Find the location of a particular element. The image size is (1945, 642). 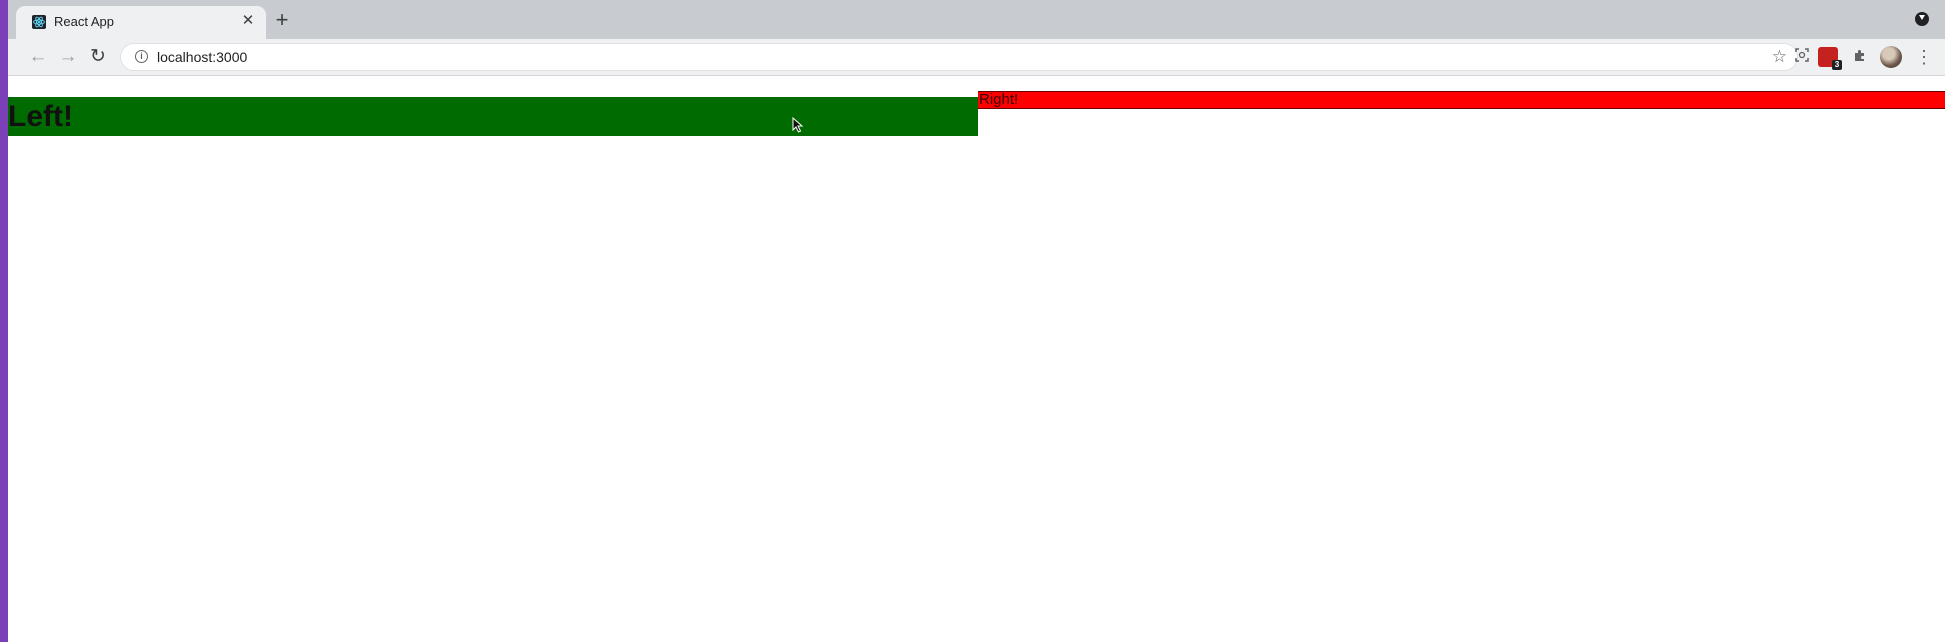

mouse-cursor-icon is located at coordinates (798, 127).